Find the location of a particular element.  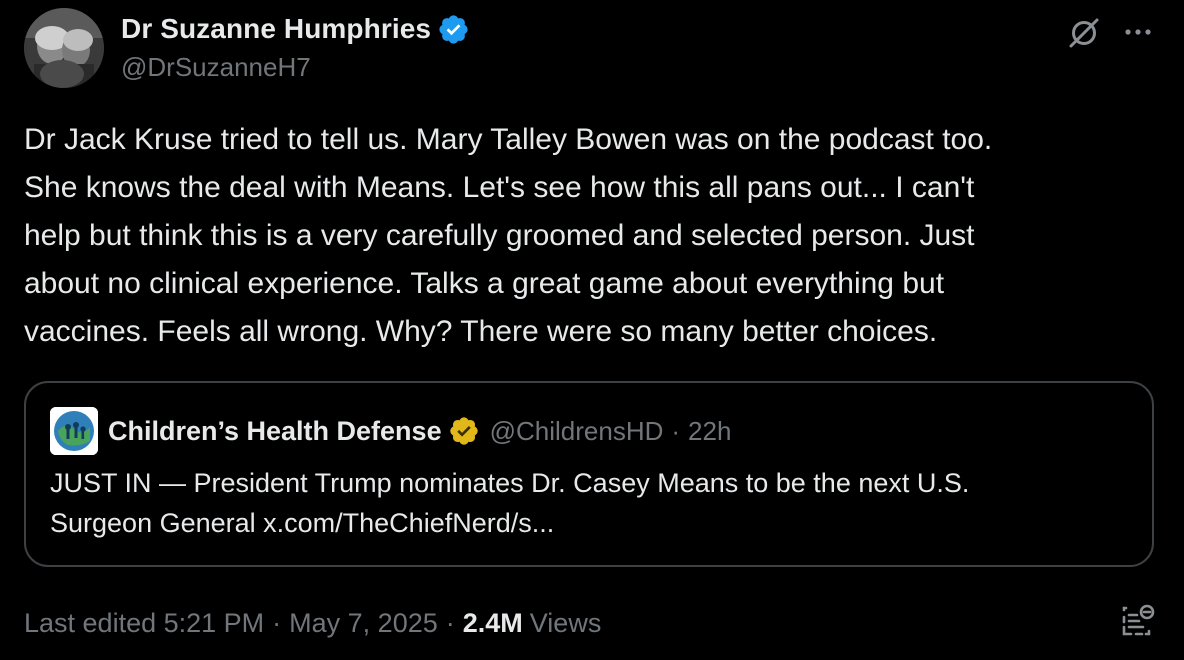

verified-badge-icon is located at coordinates (453, 29).